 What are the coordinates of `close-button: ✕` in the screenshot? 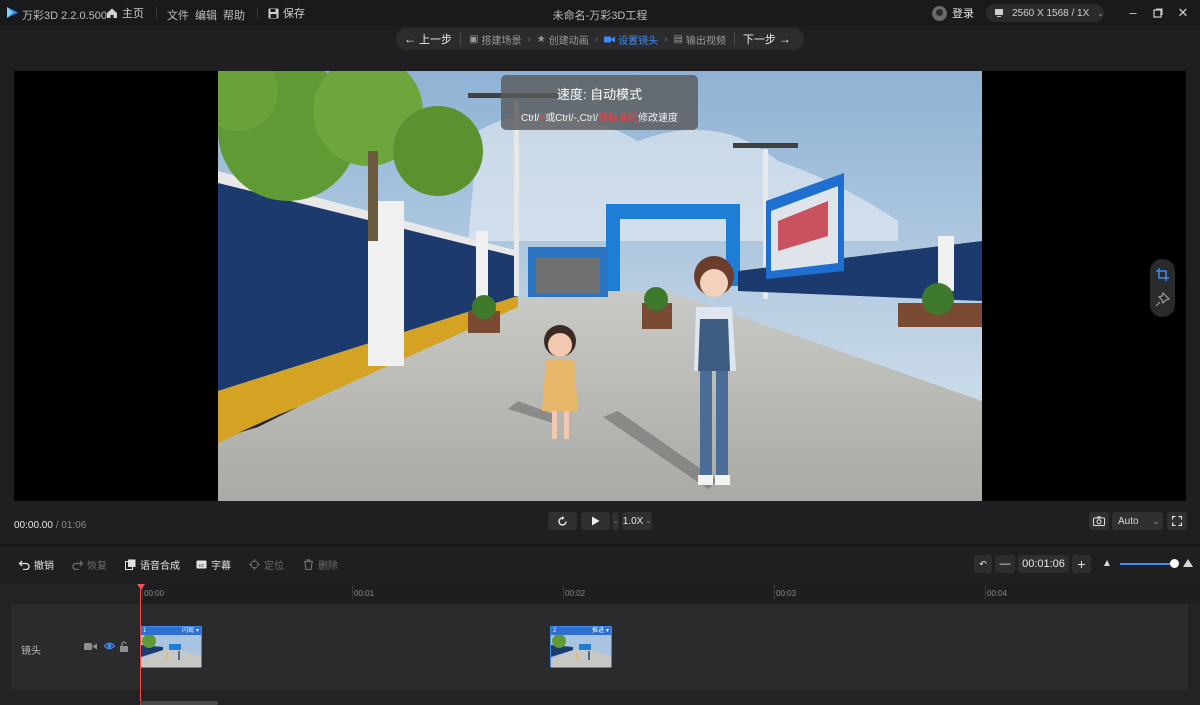 It's located at (1183, 13).